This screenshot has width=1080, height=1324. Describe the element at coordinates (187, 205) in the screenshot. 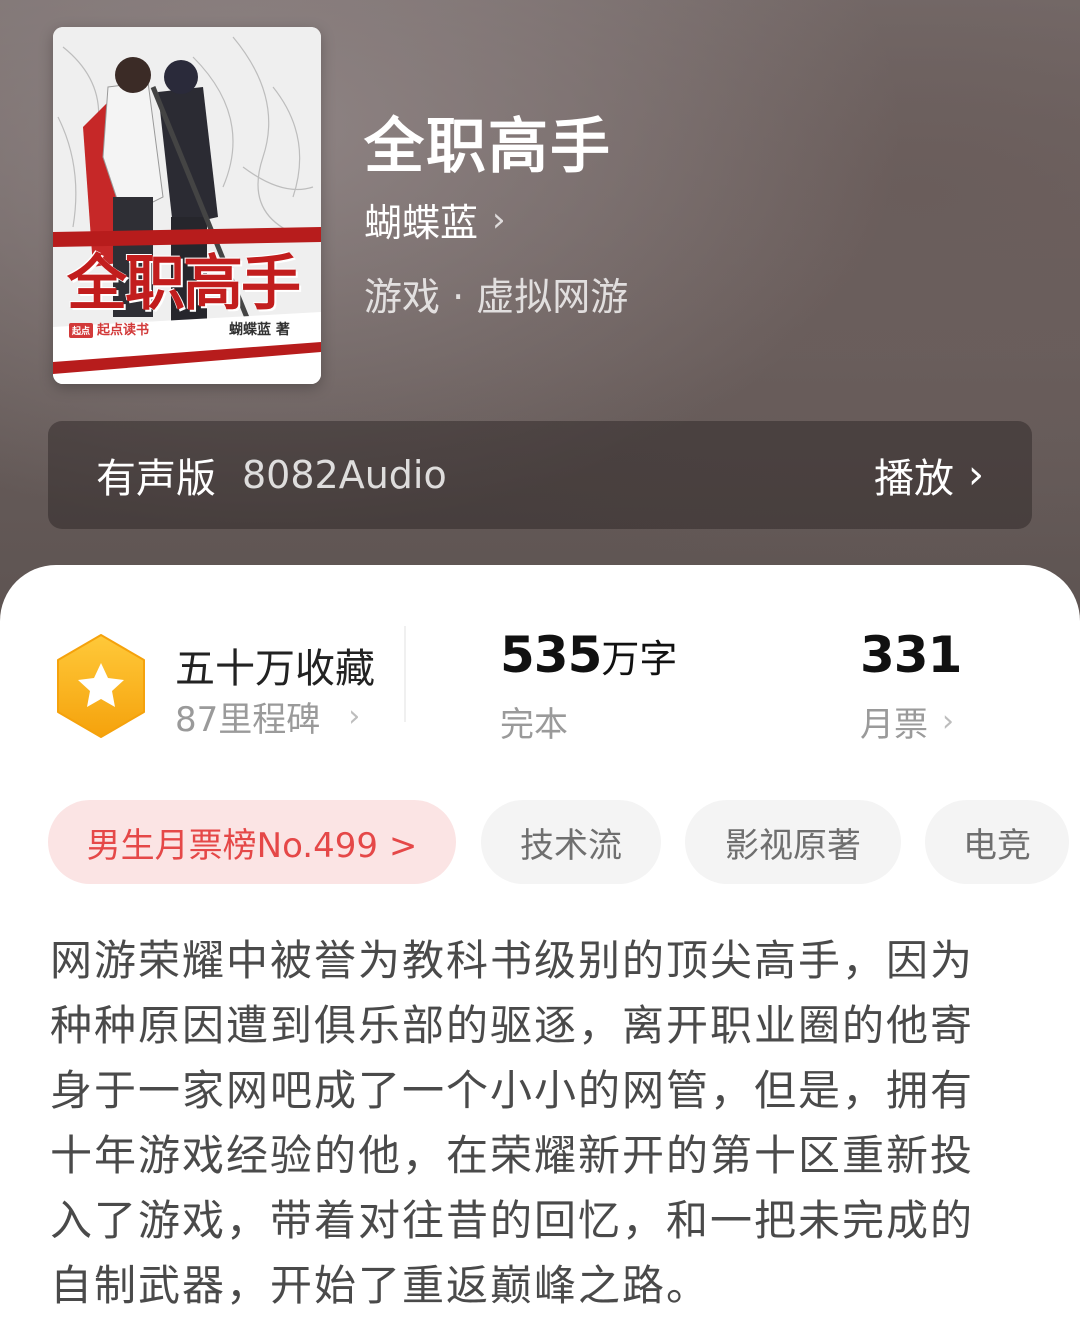

I see `book-cover: 全职高手 起点 起点读书 蝴蝶蓝 著` at that location.